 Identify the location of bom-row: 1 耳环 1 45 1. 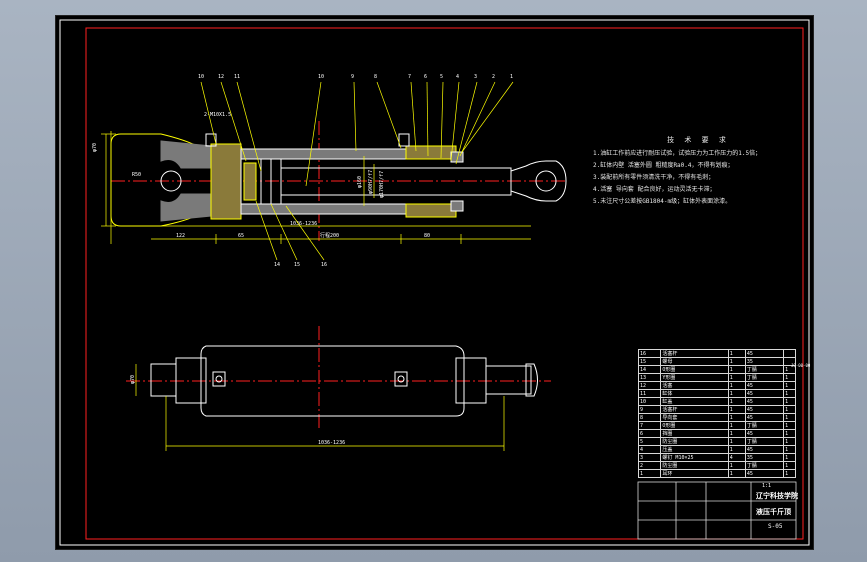
(716, 473).